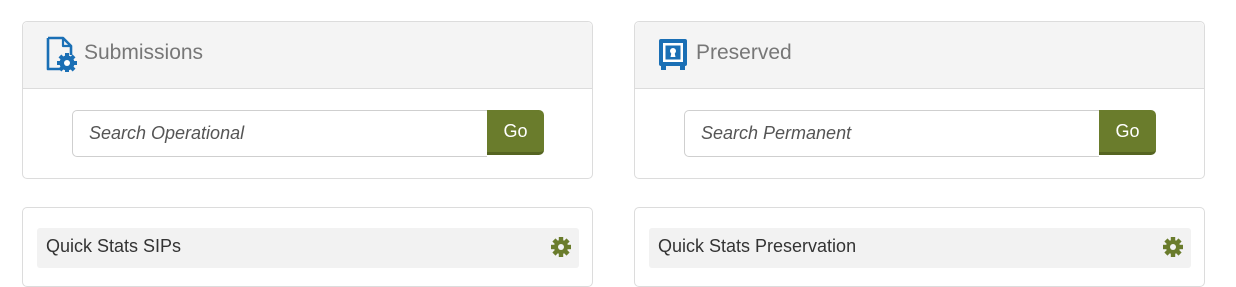 The height and width of the screenshot is (287, 1236). I want to click on quick-stats-sips-title: Quick Stats SIPs, so click(114, 246).